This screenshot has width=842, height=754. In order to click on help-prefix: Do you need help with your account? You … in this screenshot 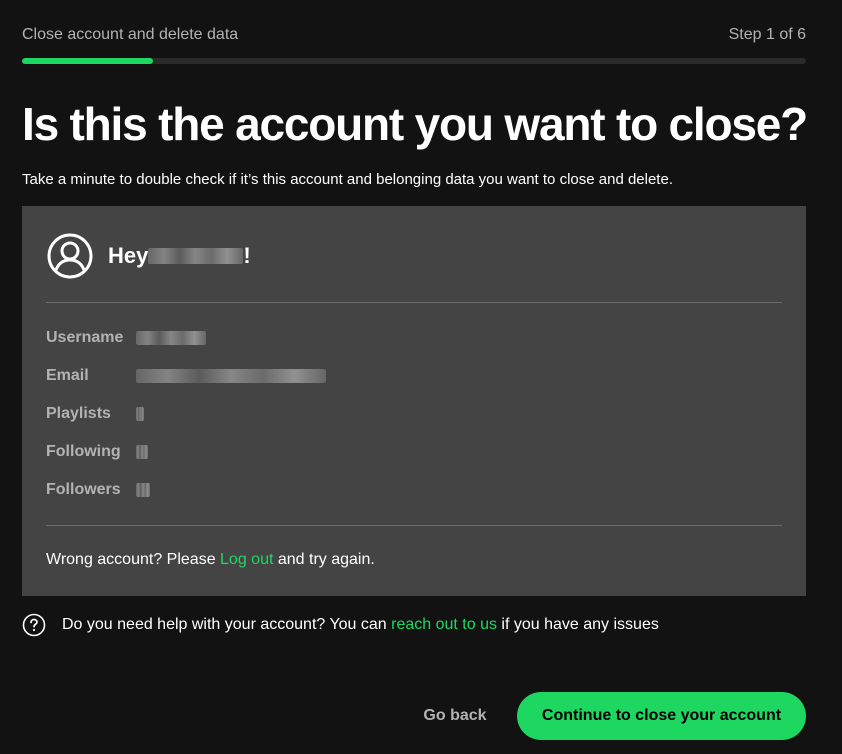, I will do `click(227, 624)`.